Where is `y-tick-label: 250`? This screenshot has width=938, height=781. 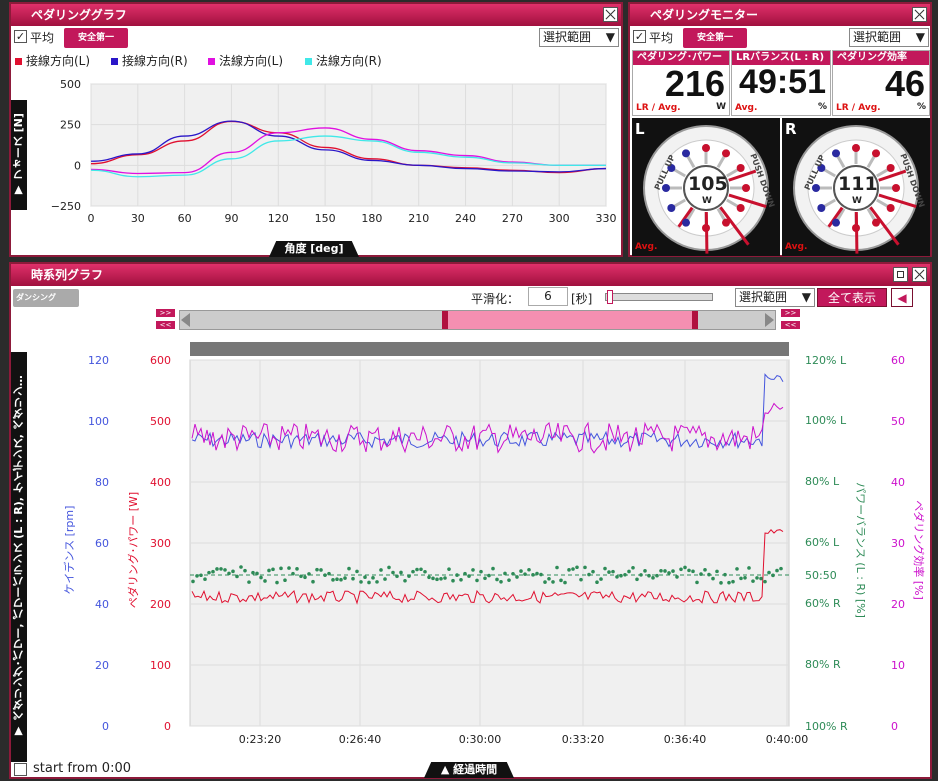
y-tick-label: 250 is located at coordinates (70, 125).